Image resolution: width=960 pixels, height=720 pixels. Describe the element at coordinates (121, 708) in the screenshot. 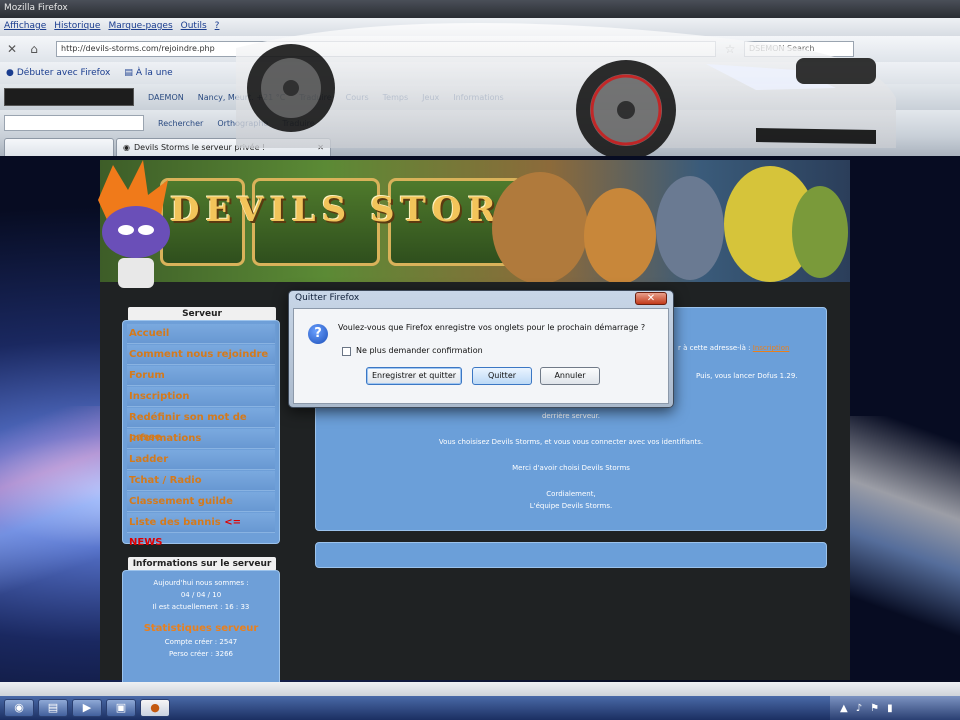

I see `window-task-icon: ▣` at that location.